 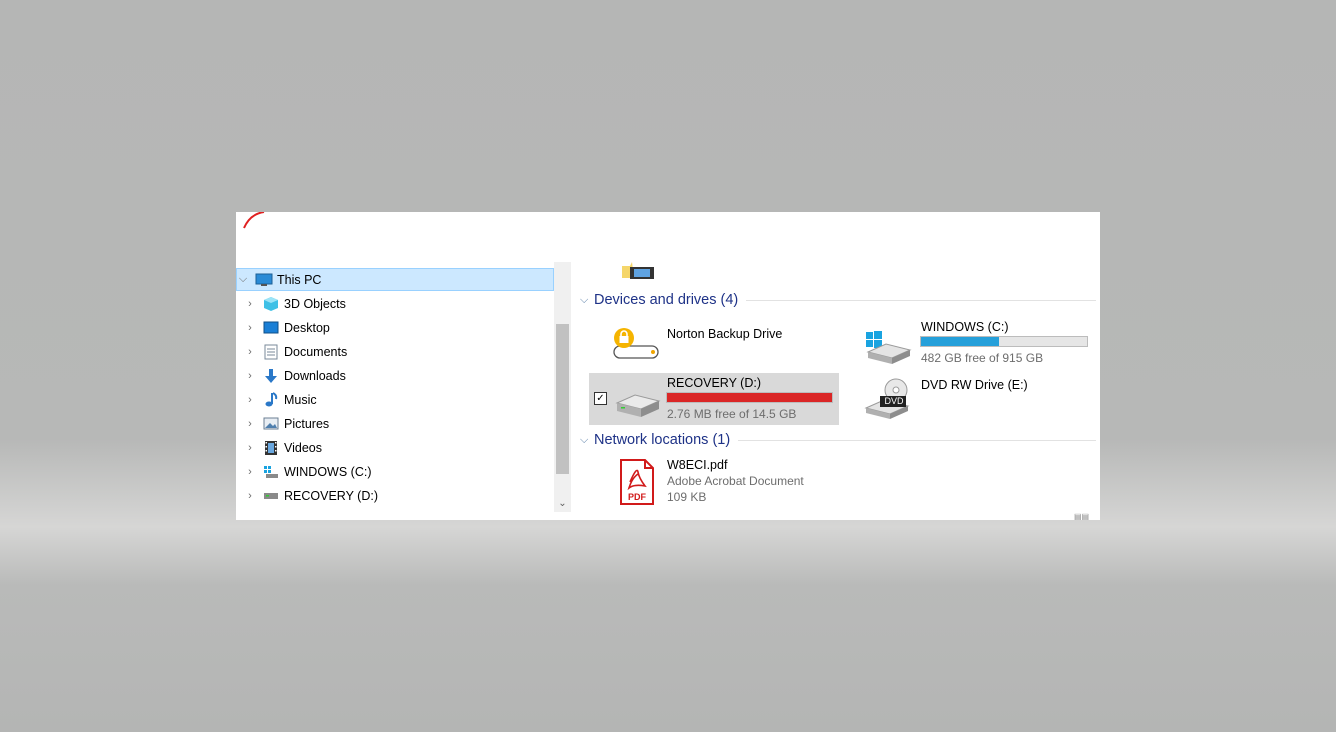 What do you see at coordinates (331, 495) in the screenshot?
I see `nav-label: RECOVERY (D:)` at bounding box center [331, 495].